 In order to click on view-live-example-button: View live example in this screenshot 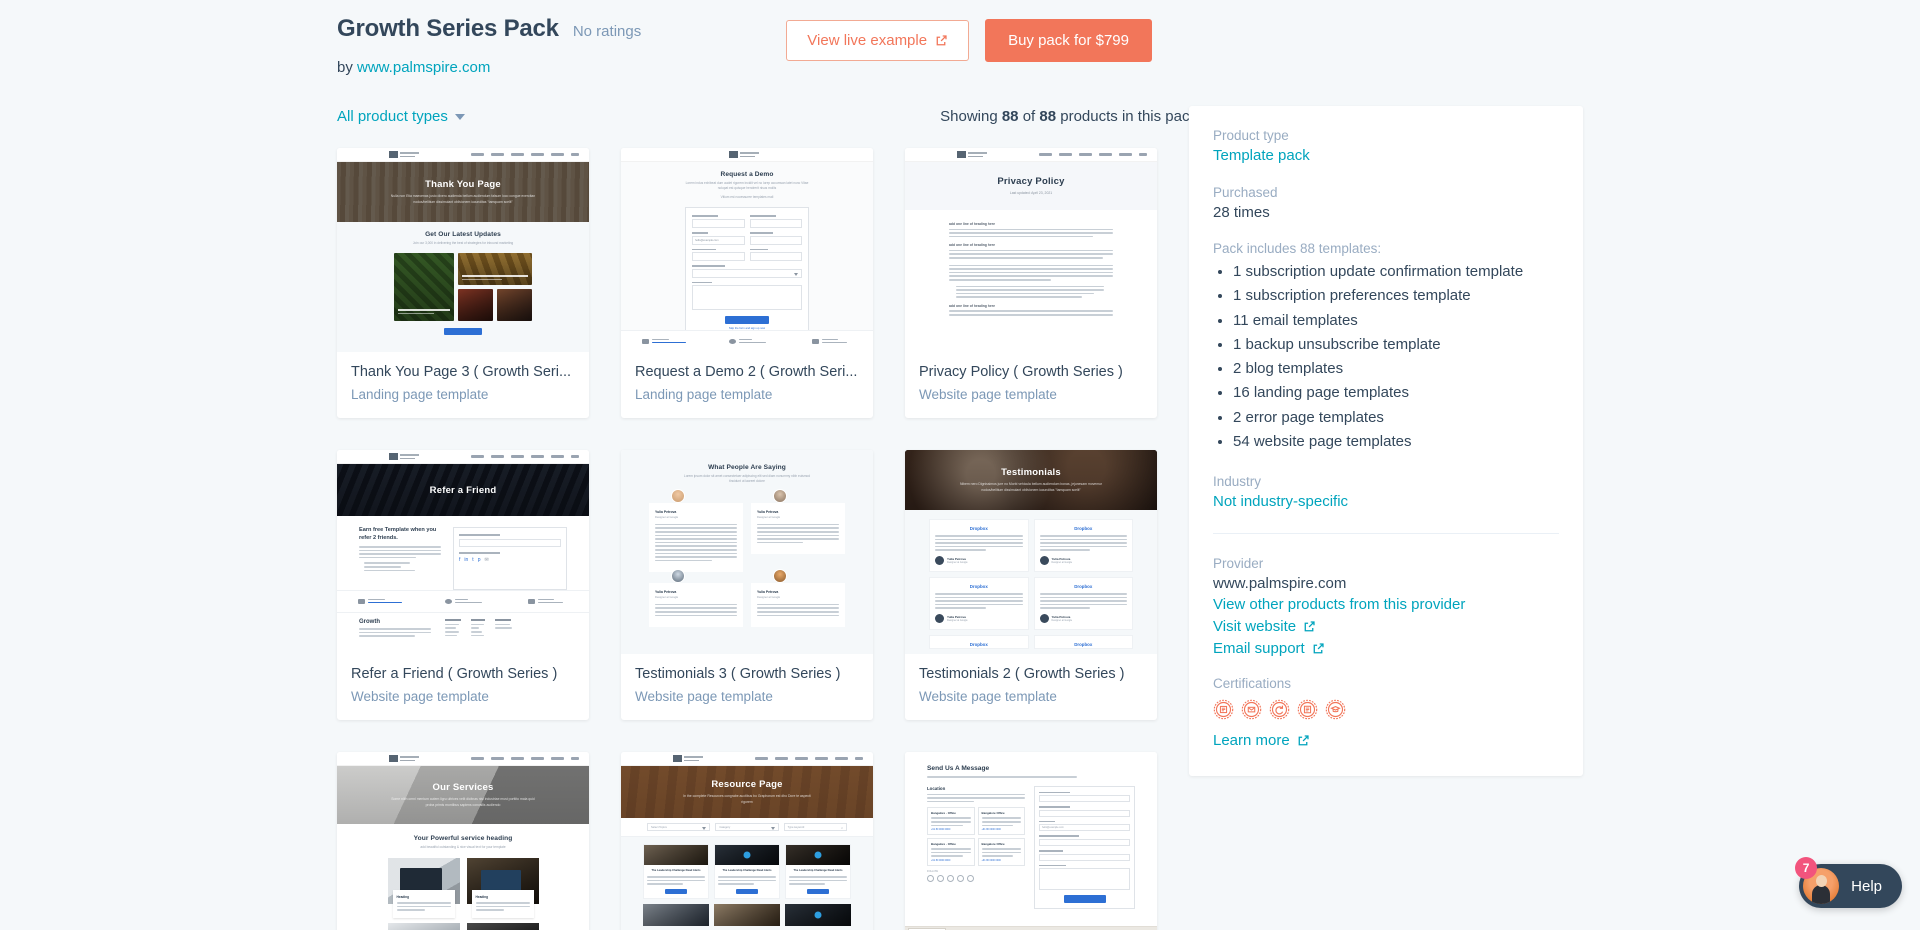, I will do `click(878, 40)`.